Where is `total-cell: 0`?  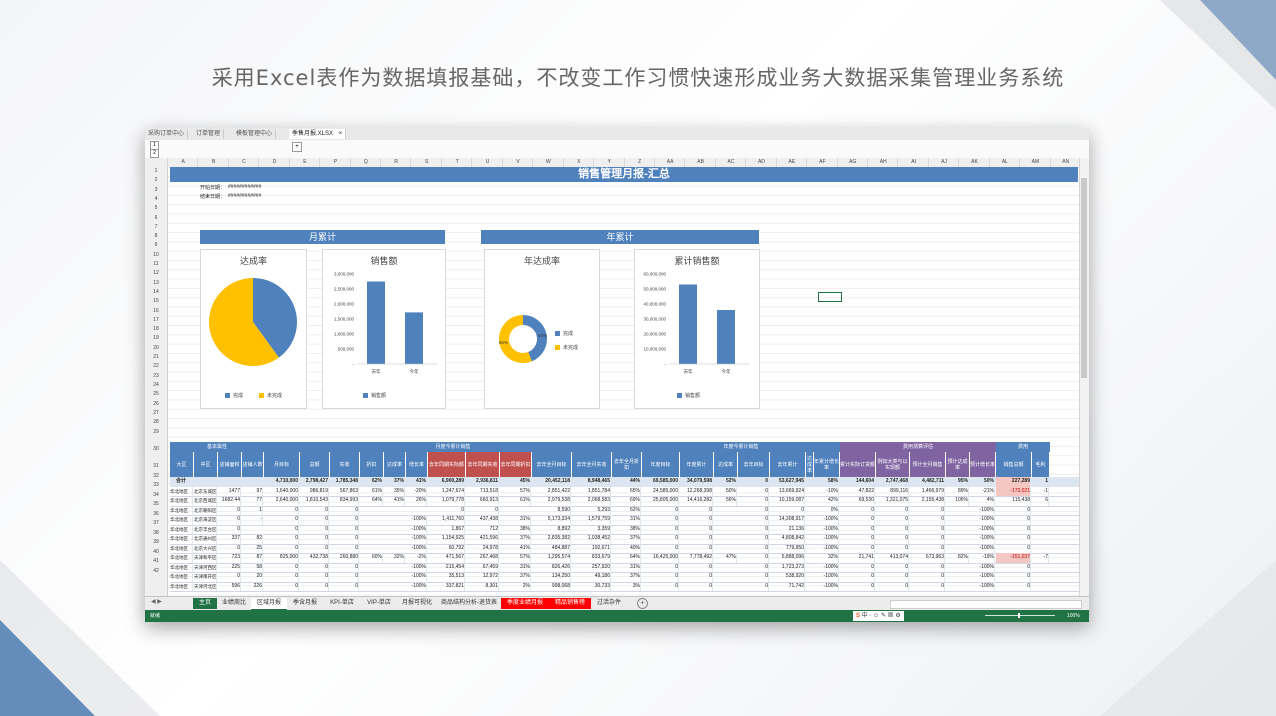 total-cell: 0 is located at coordinates (753, 482).